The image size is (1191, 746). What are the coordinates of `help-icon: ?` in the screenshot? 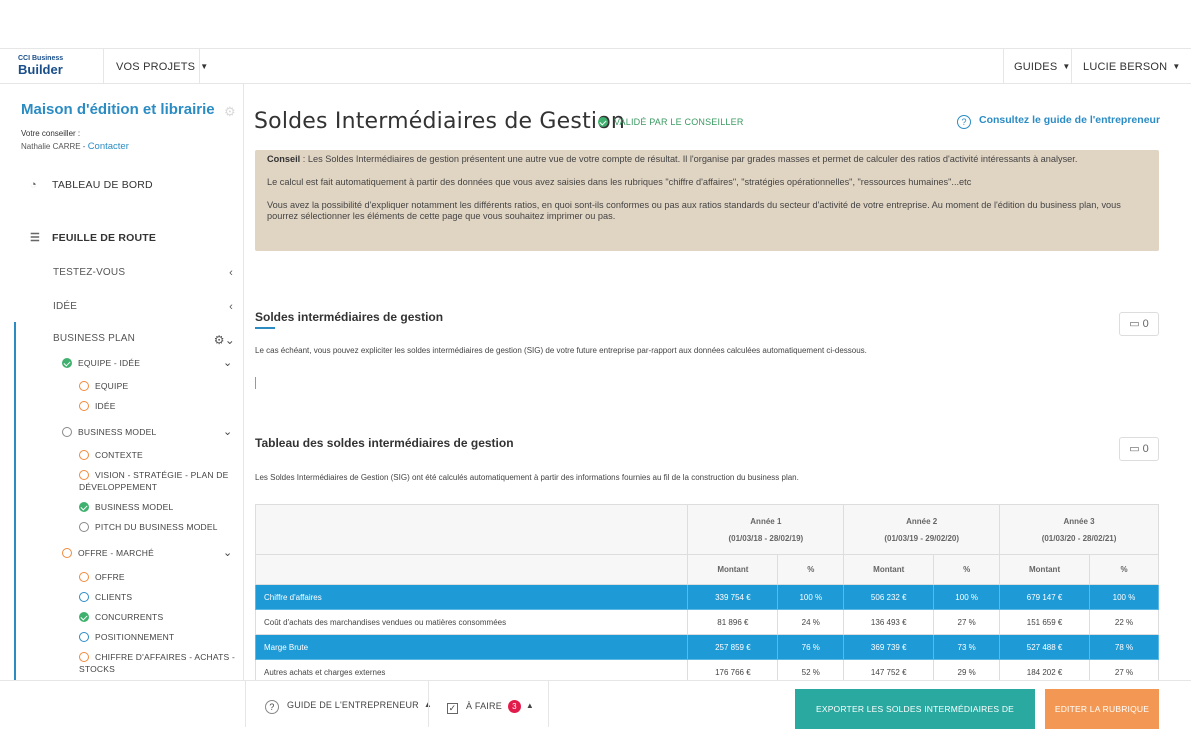 It's located at (272, 707).